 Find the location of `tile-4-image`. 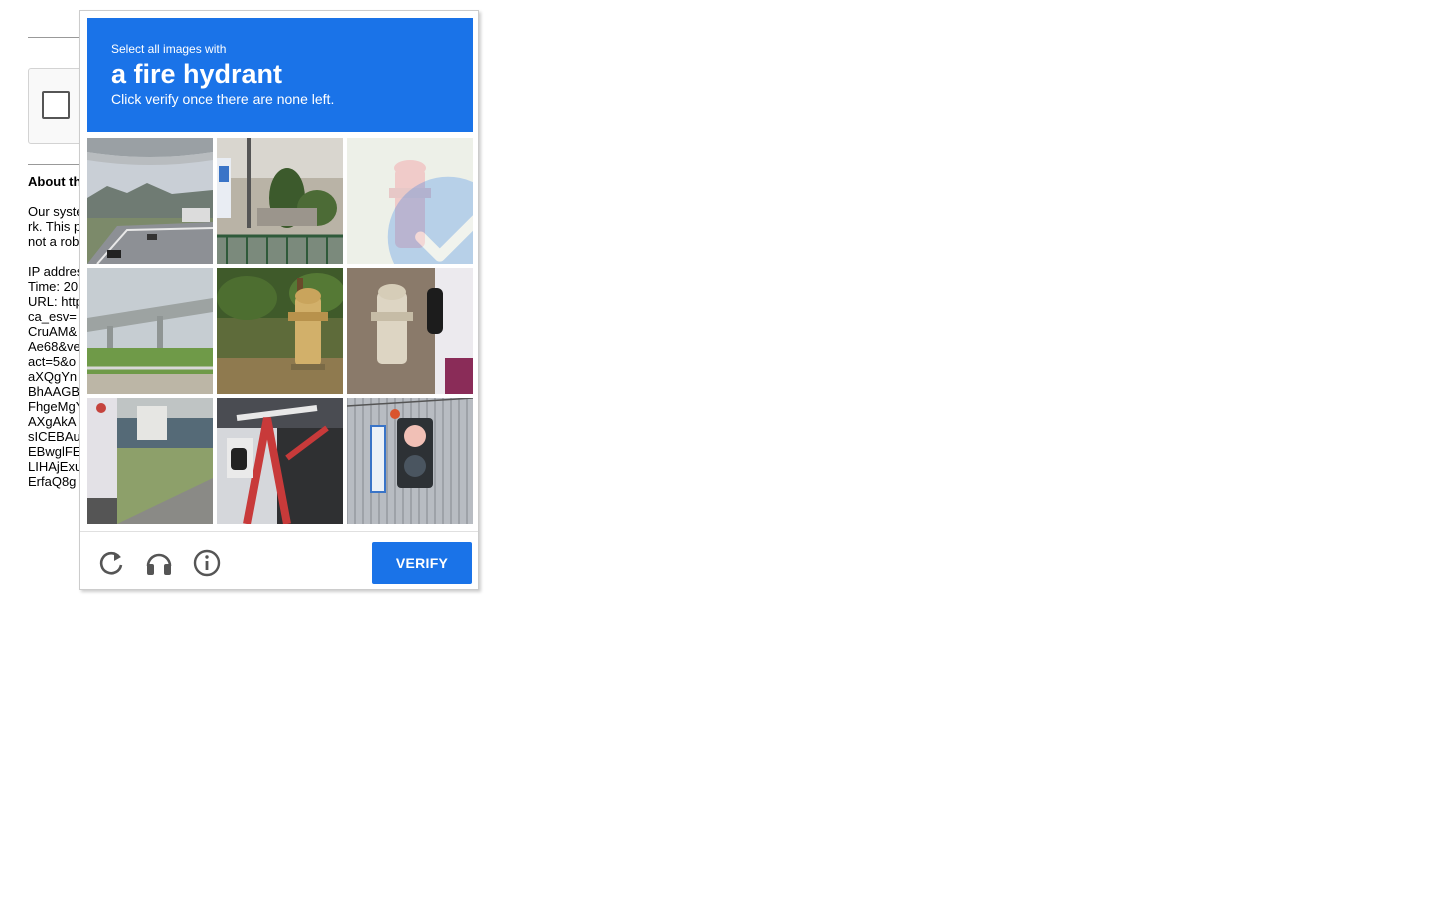

tile-4-image is located at coordinates (150, 331).